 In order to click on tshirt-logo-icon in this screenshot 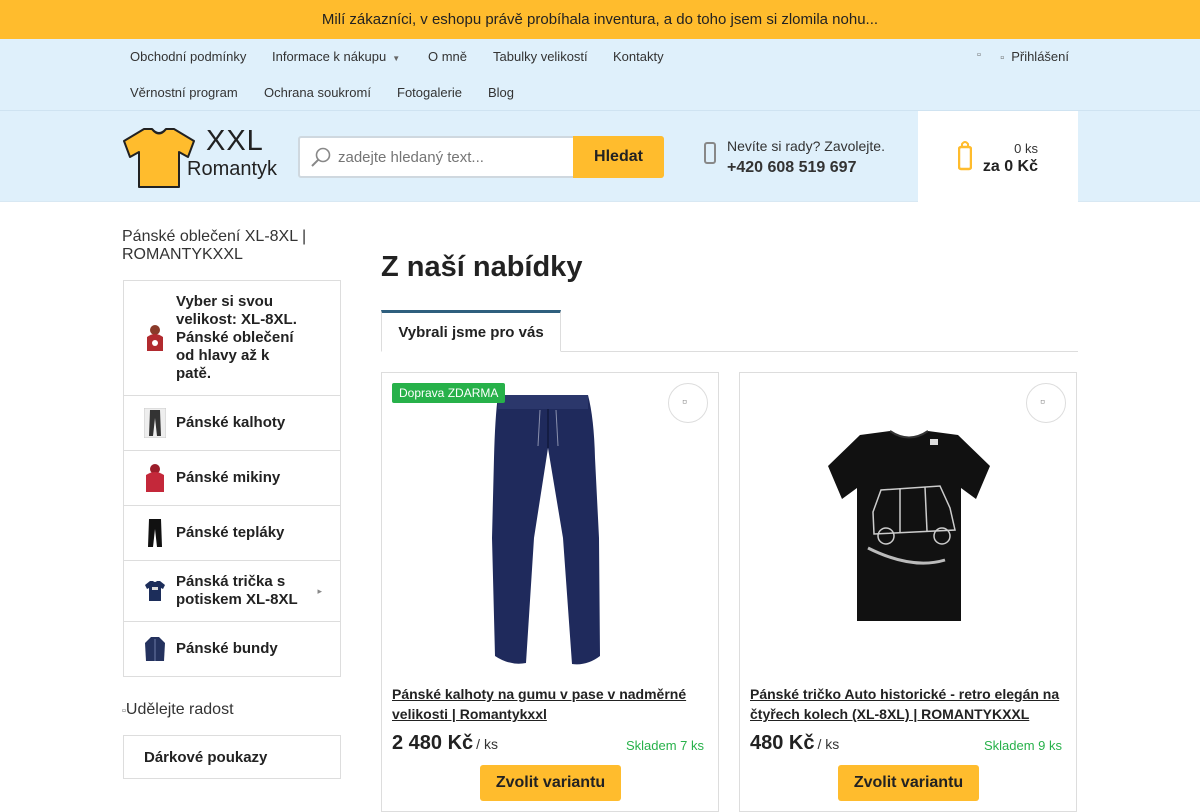, I will do `click(159, 158)`.